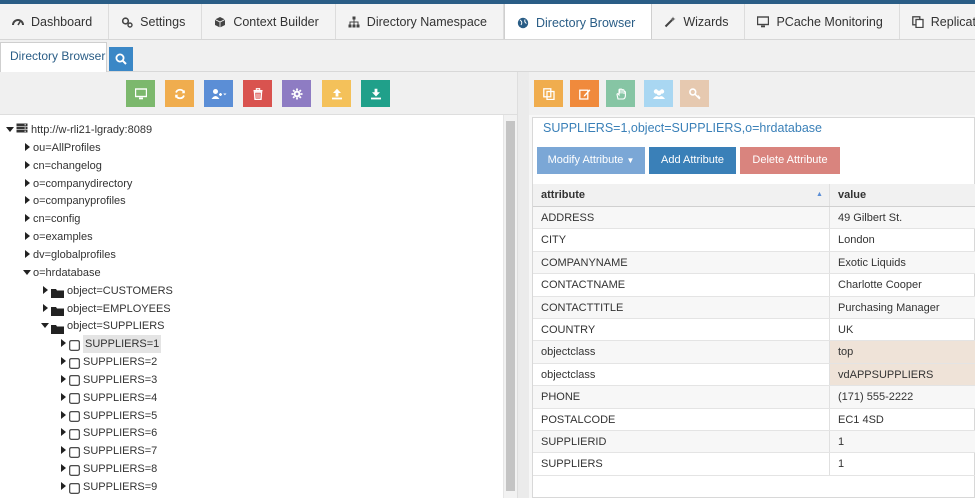 The image size is (975, 498). I want to click on delete-attribute-button: Delete Attribute, so click(790, 160).